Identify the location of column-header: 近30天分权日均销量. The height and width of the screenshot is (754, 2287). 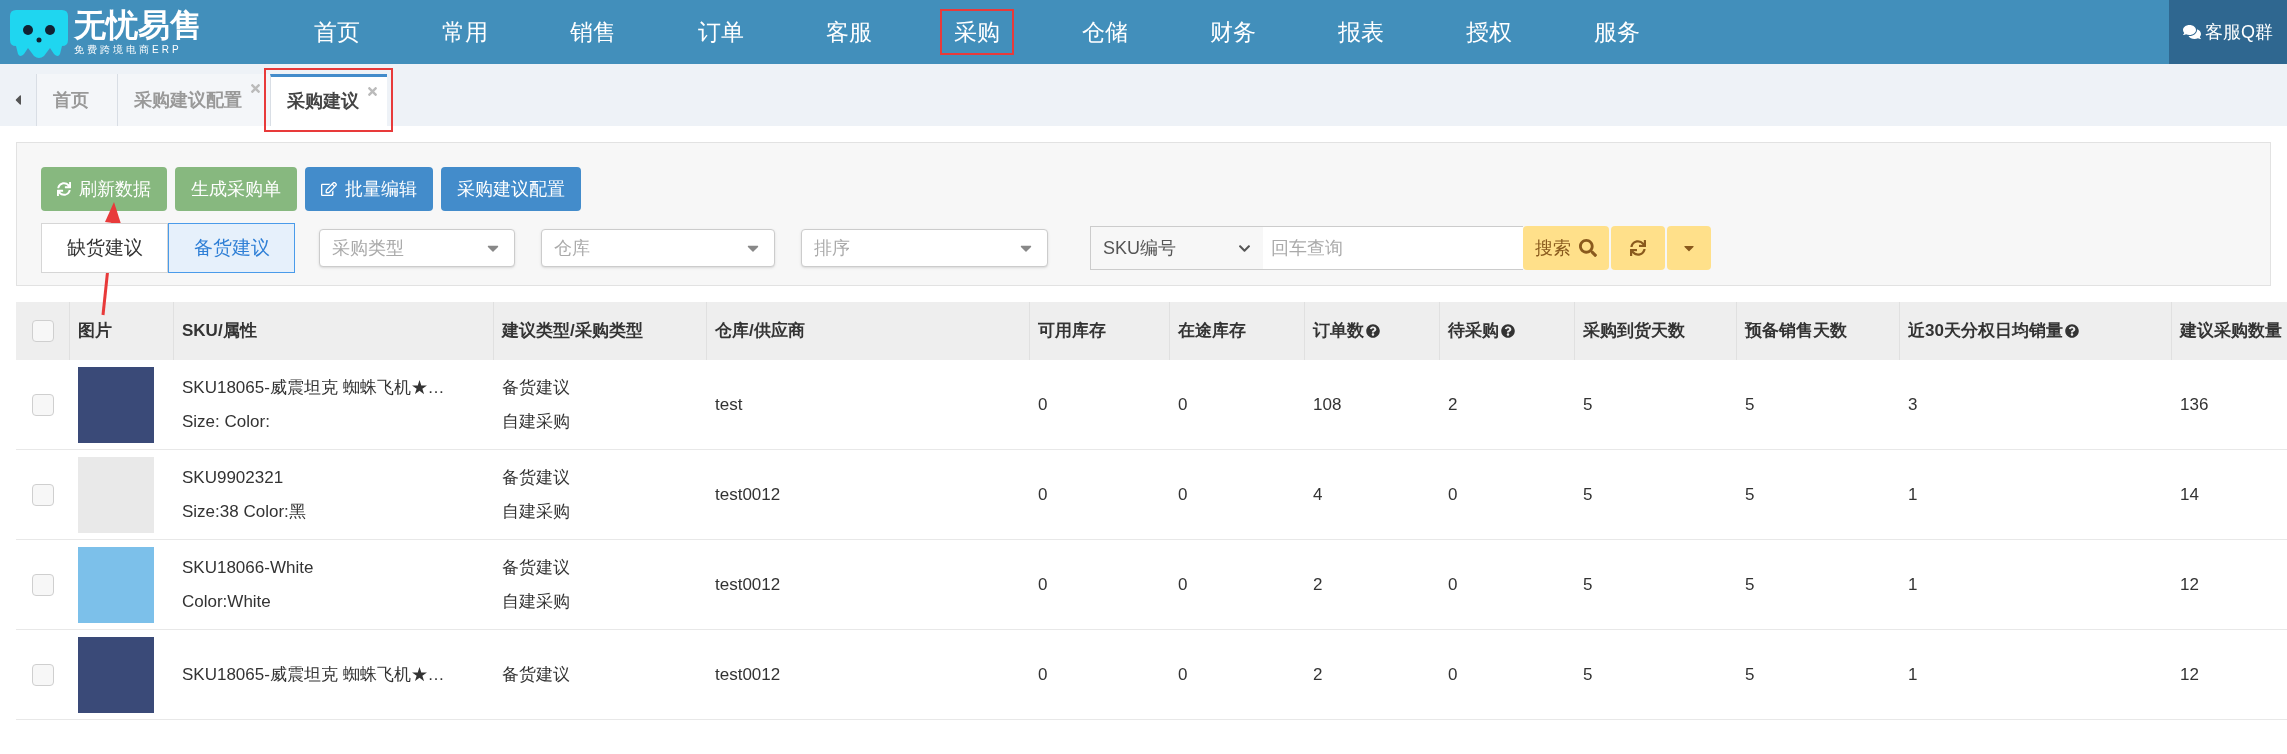
(1993, 331).